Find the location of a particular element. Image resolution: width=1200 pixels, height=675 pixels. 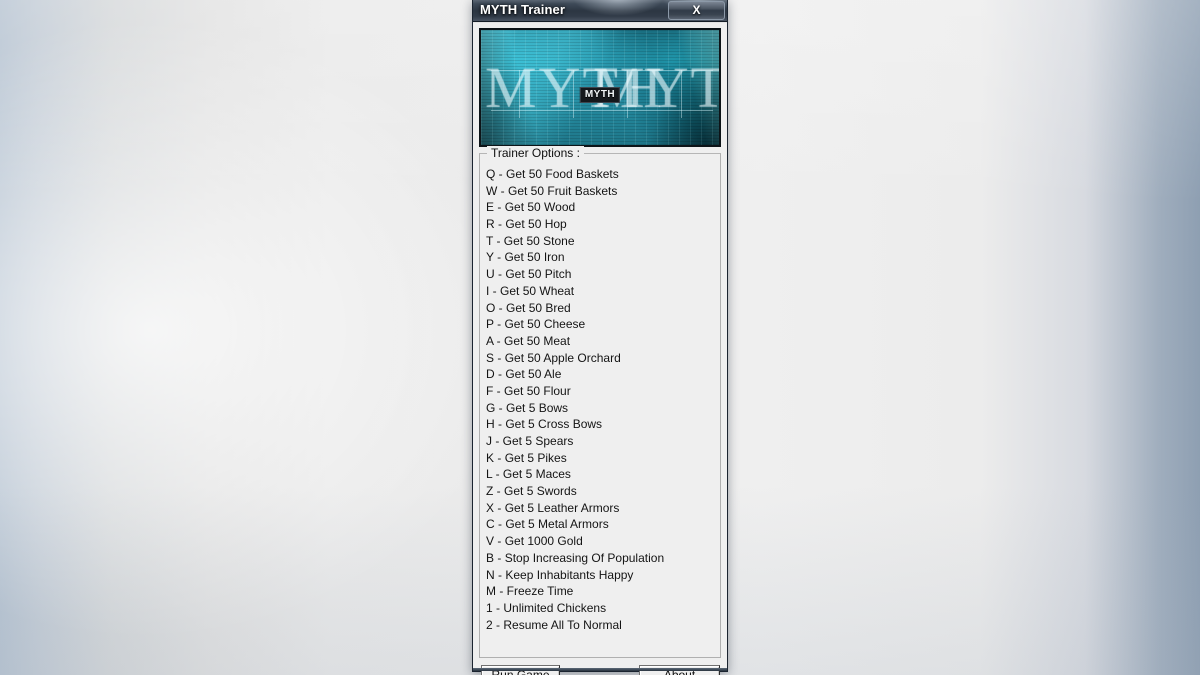

trainer-option-item: 1 - Unlimited Chickens is located at coordinates (600, 608).